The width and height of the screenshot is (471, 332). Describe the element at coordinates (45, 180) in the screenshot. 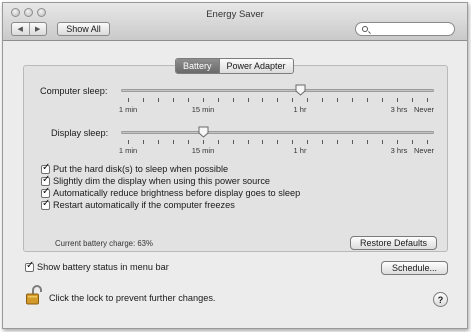

I see `dim-display-checkbox` at that location.